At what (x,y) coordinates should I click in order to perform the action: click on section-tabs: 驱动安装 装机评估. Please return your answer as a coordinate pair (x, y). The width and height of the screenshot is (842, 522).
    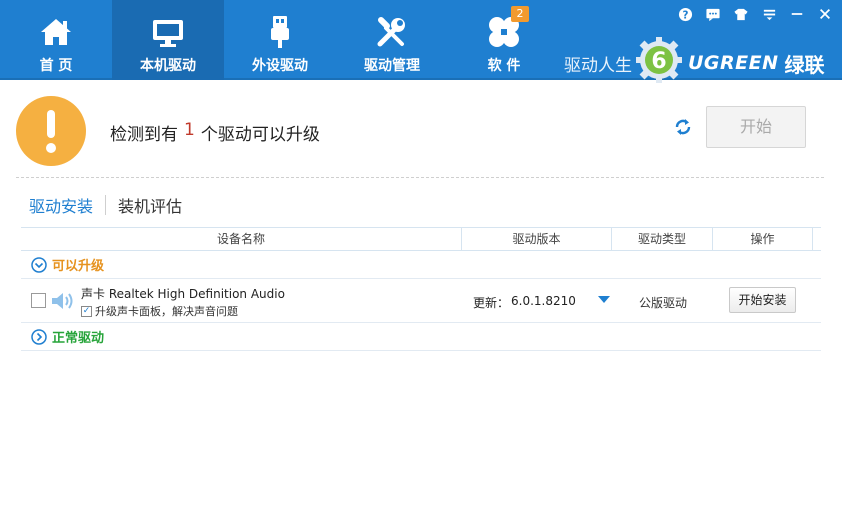
    Looking at the image, I should click on (105, 205).